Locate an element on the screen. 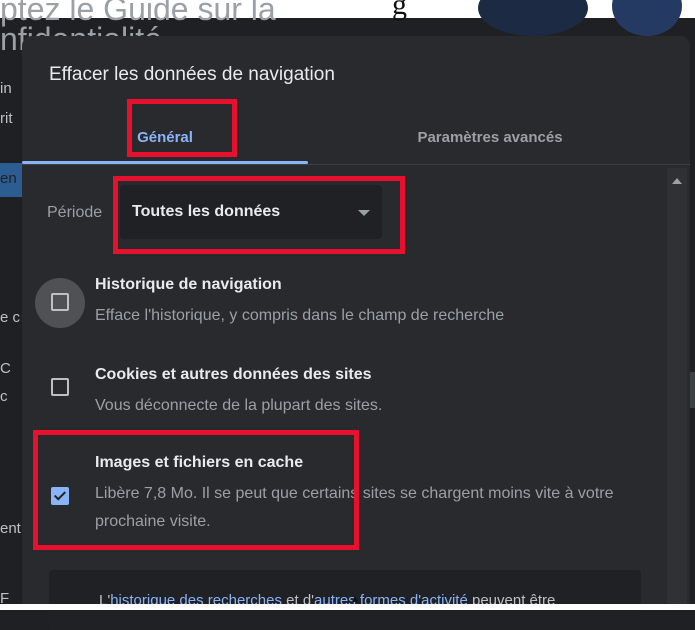 The width and height of the screenshot is (695, 630). background-left-fragment: C is located at coordinates (5, 368).